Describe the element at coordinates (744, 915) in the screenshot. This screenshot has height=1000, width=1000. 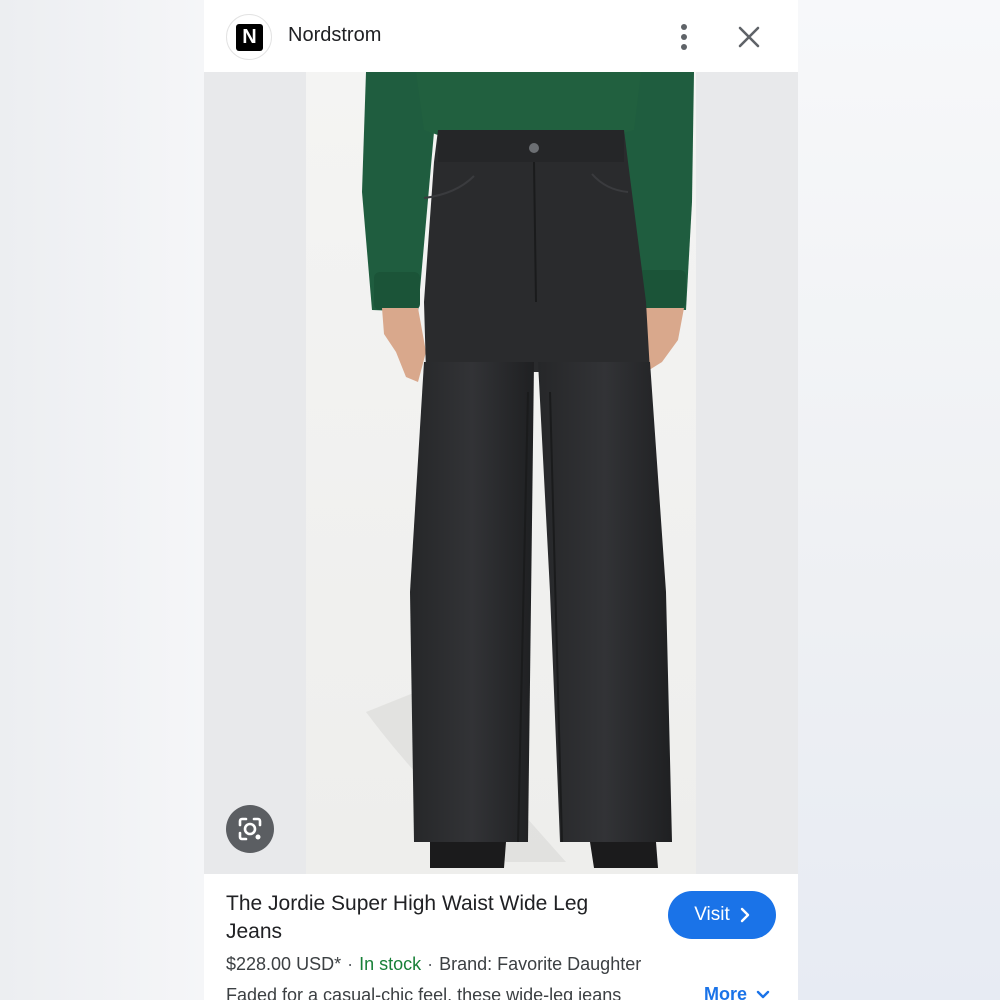
I see `chevron-right-icon` at that location.